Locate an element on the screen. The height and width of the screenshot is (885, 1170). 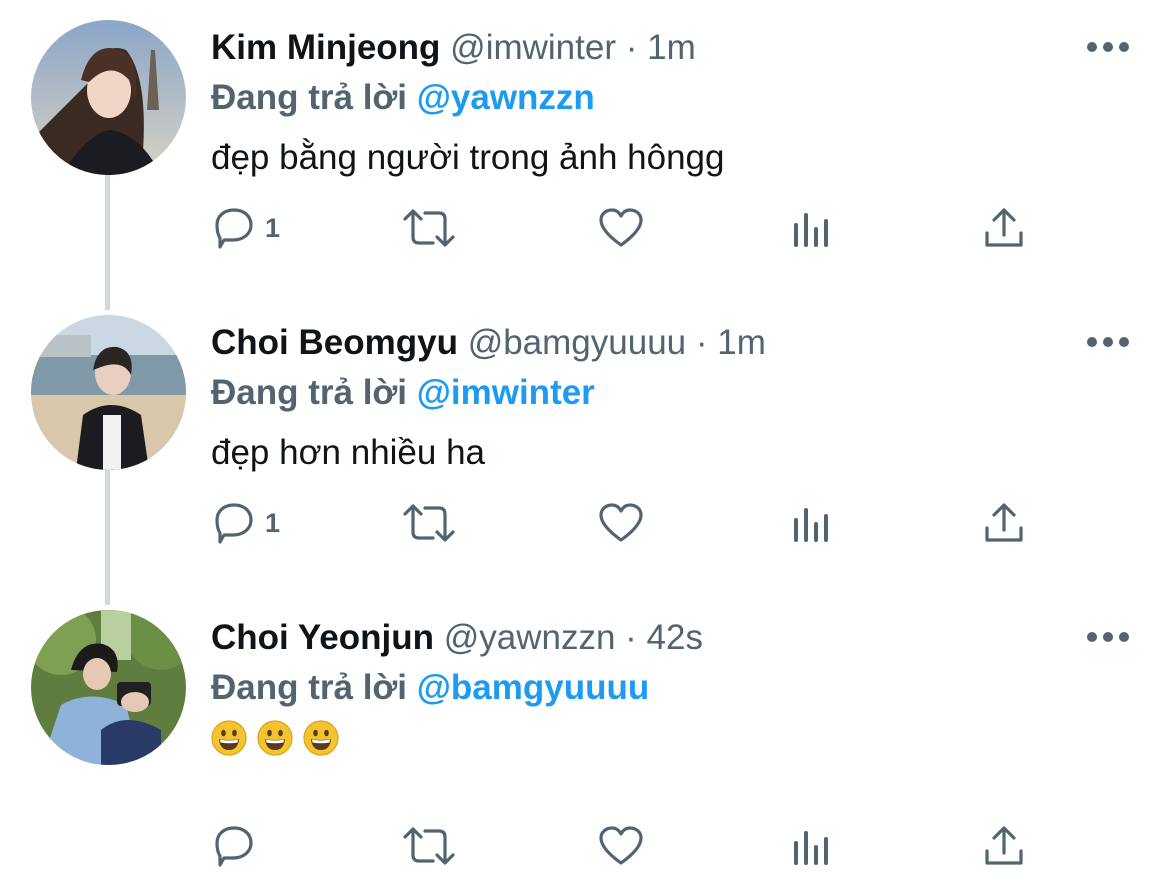
tweet-text is located at coordinates (275, 740).